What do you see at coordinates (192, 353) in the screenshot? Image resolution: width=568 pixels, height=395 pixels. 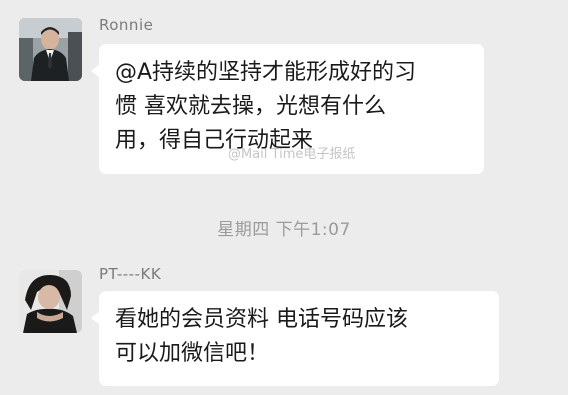 I see `message-line: 可以加微信吧！` at bounding box center [192, 353].